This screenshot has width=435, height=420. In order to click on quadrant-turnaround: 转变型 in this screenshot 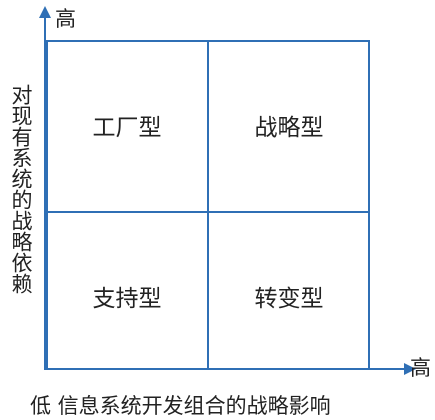, I will do `click(289, 299)`.